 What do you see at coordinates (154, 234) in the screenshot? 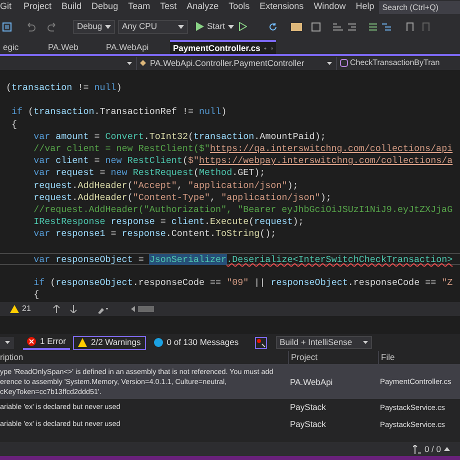
I see `code-line: var response1 = response.Content.ToString();` at bounding box center [154, 234].